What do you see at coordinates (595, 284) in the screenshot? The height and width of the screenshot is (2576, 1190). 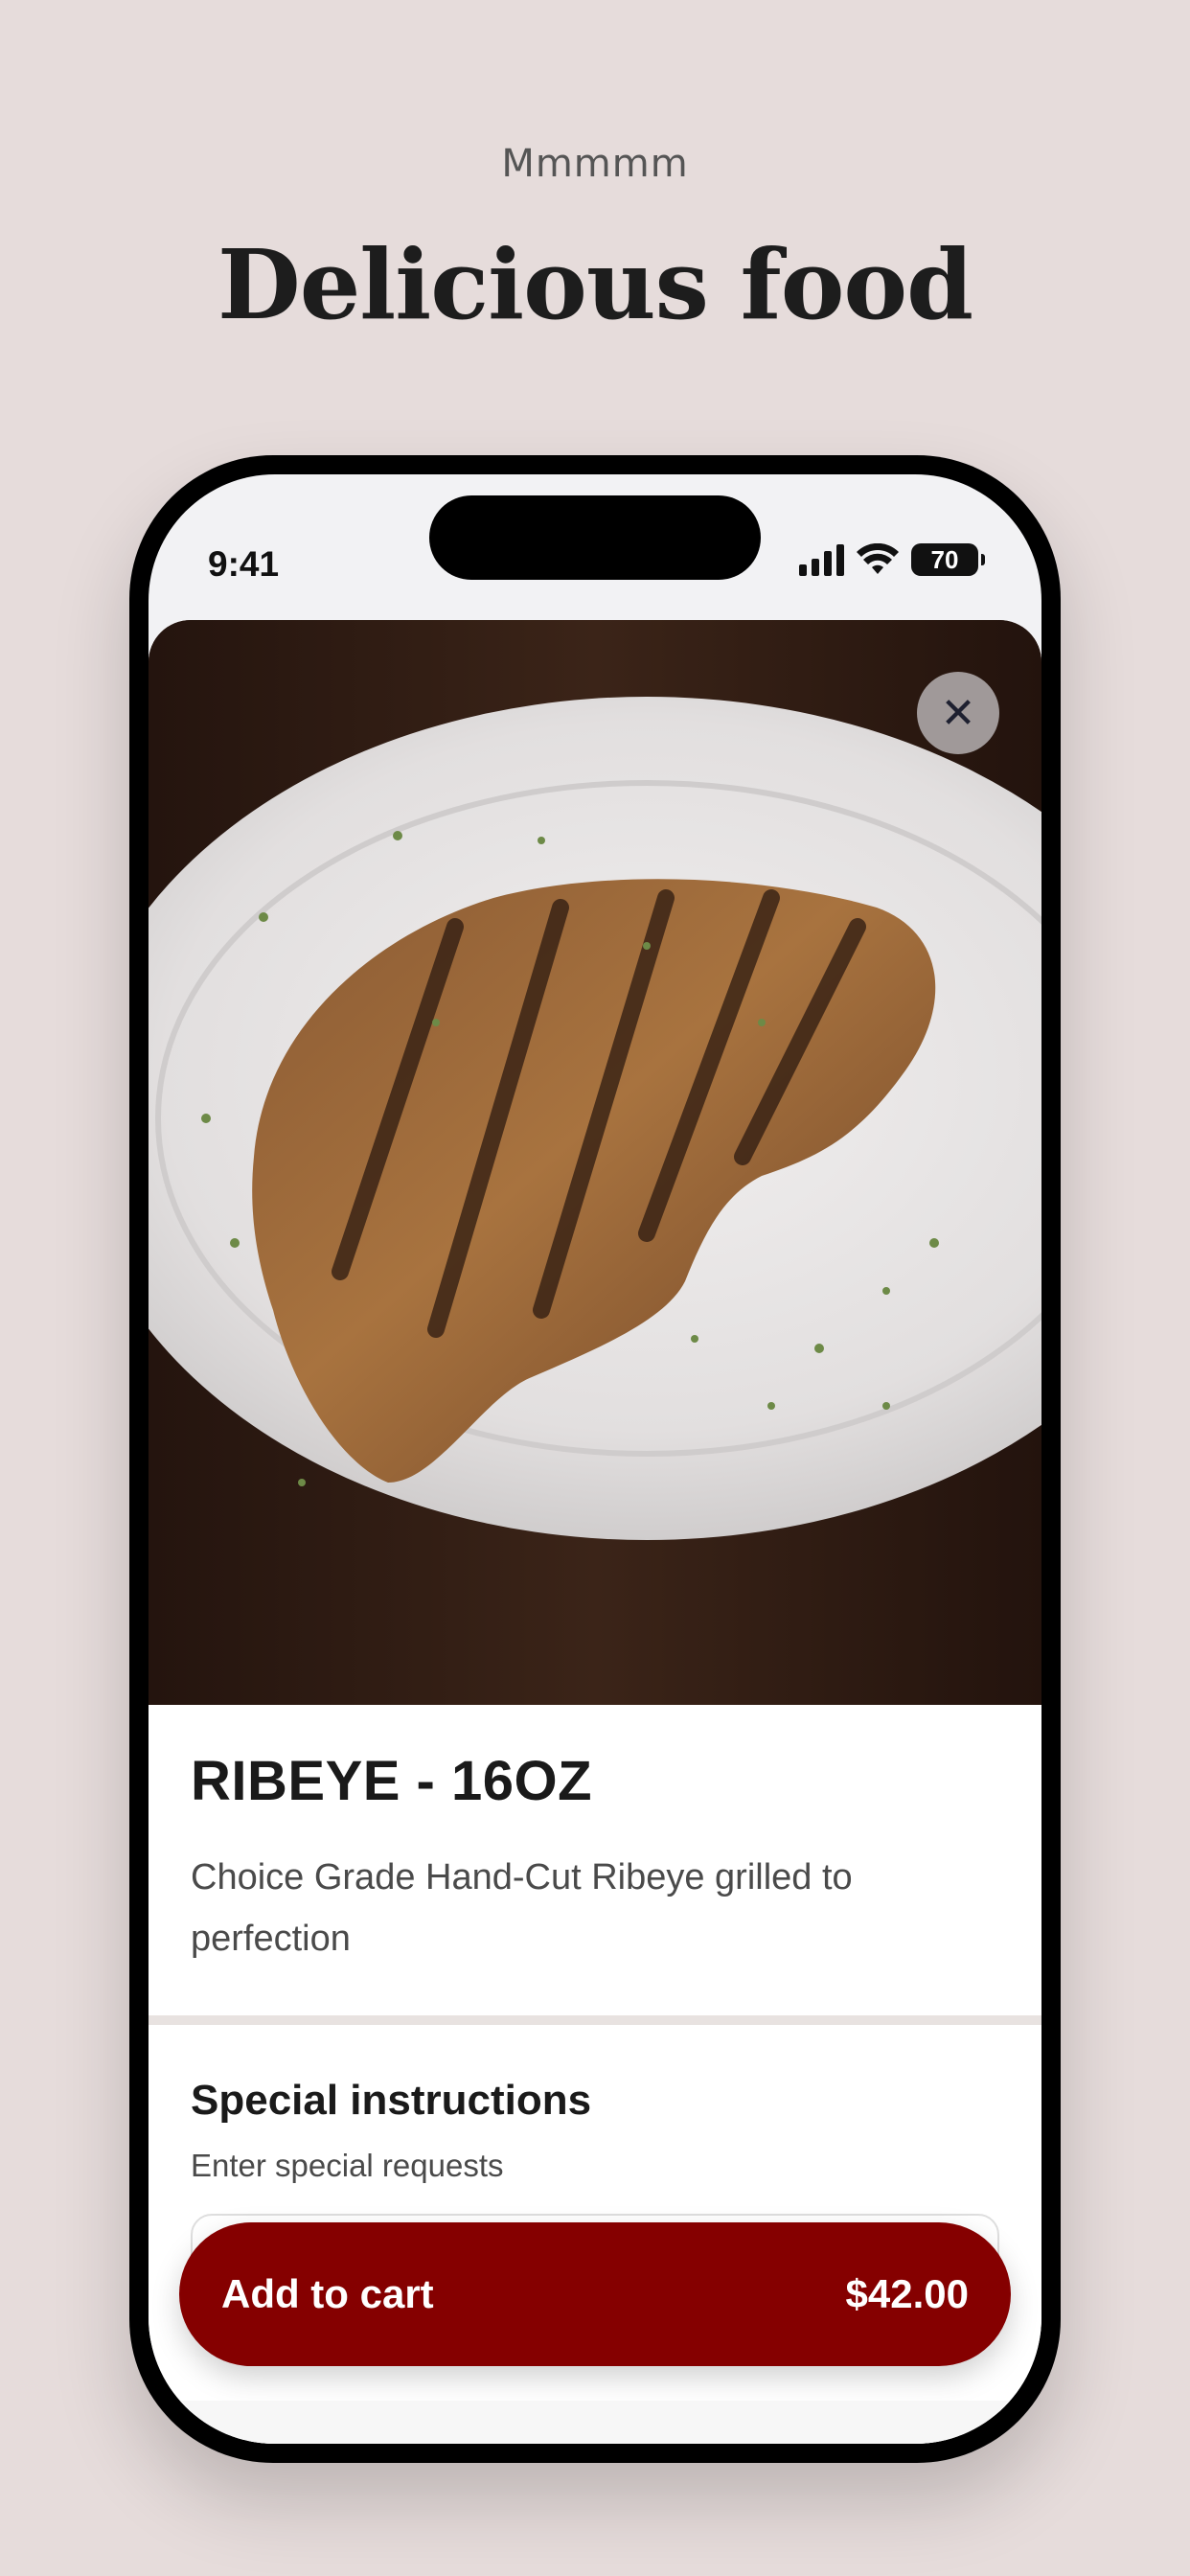 I see `page-headline: Delicious food` at bounding box center [595, 284].